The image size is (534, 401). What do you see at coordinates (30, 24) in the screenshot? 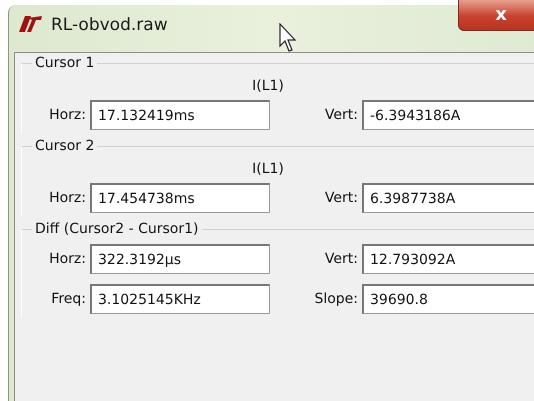
I see `logo-icon` at bounding box center [30, 24].